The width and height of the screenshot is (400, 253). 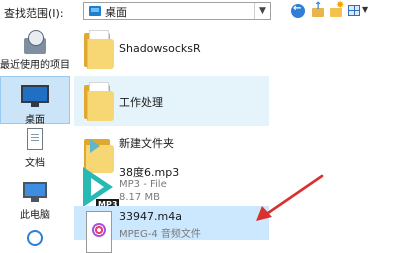 I want to click on place-this-pc-label: 此电脑, so click(x=35, y=215).